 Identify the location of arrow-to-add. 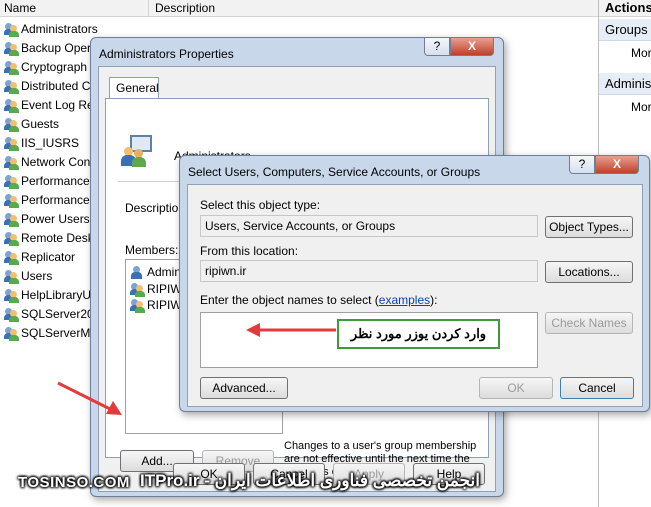
(85, 396).